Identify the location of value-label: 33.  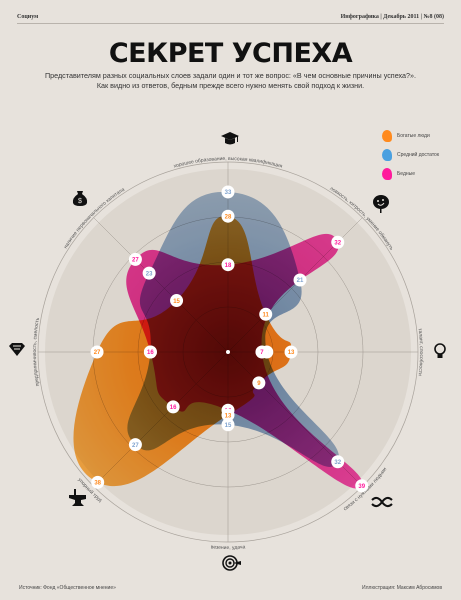
(228, 193).